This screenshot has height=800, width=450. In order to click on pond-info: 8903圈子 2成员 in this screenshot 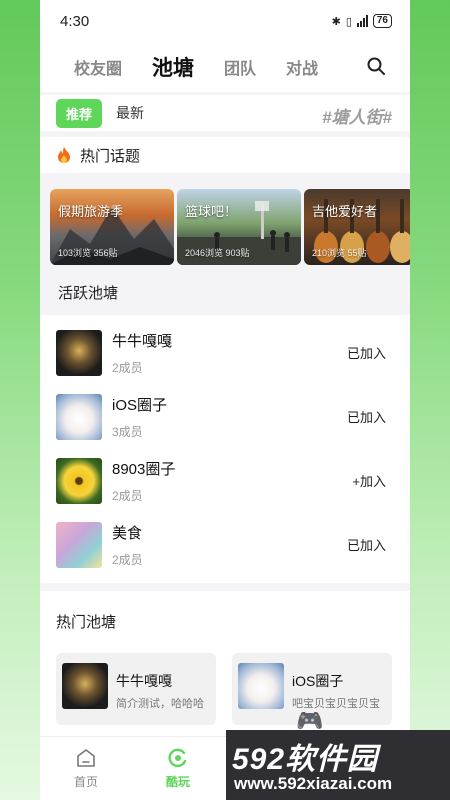, I will do `click(143, 481)`.